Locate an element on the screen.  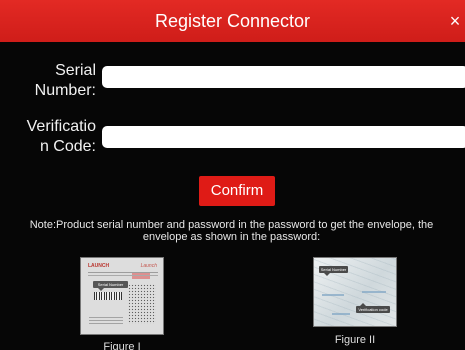
figure-one-image: LAUNCH Launch Serial Number is located at coordinates (122, 296).